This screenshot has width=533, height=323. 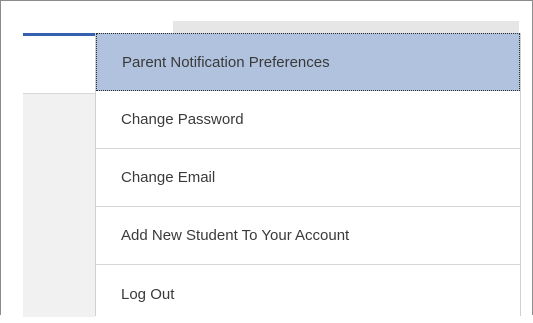 I want to click on page-background-panel, so click(x=59, y=205).